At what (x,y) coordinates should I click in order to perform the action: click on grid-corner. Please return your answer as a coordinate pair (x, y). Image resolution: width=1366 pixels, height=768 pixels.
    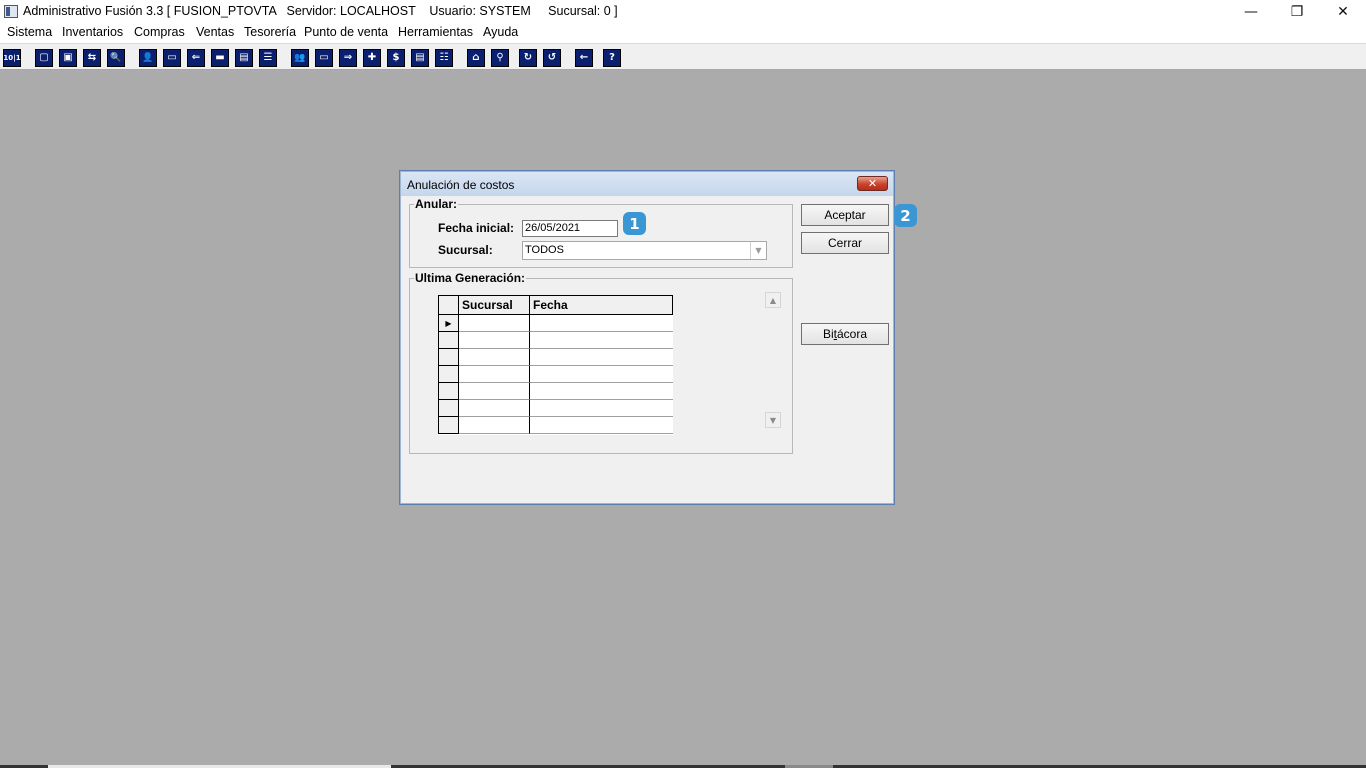
    Looking at the image, I should click on (448, 305).